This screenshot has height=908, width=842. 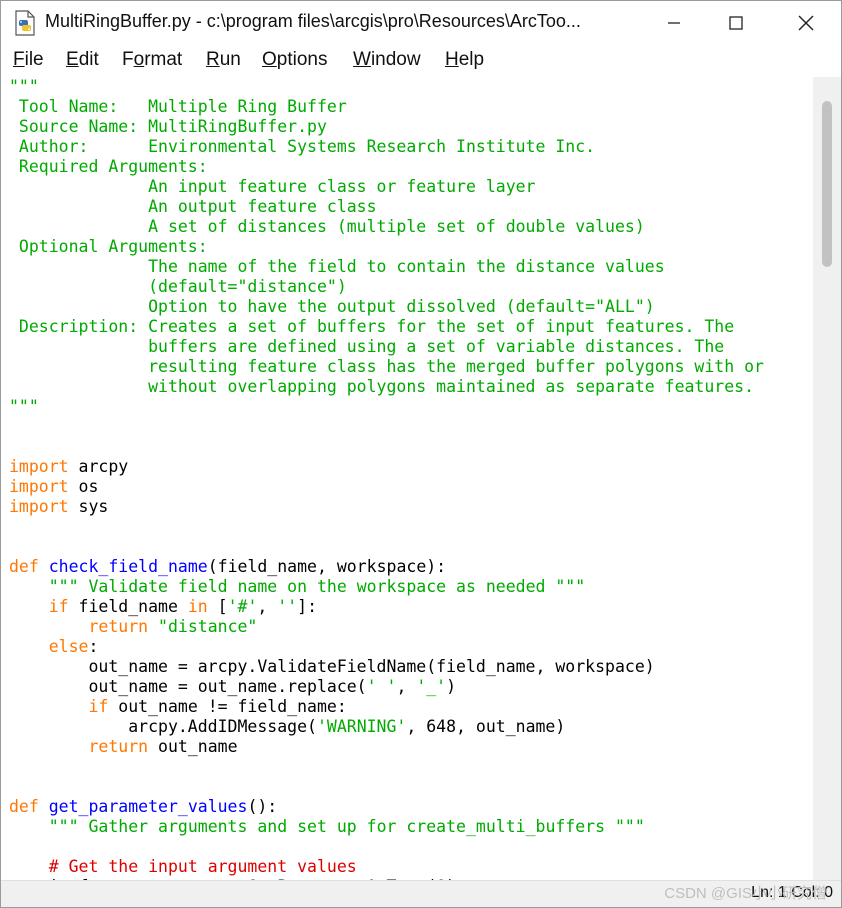 I want to click on code-line: if field_name in ['#', '']:, so click(x=386, y=607).